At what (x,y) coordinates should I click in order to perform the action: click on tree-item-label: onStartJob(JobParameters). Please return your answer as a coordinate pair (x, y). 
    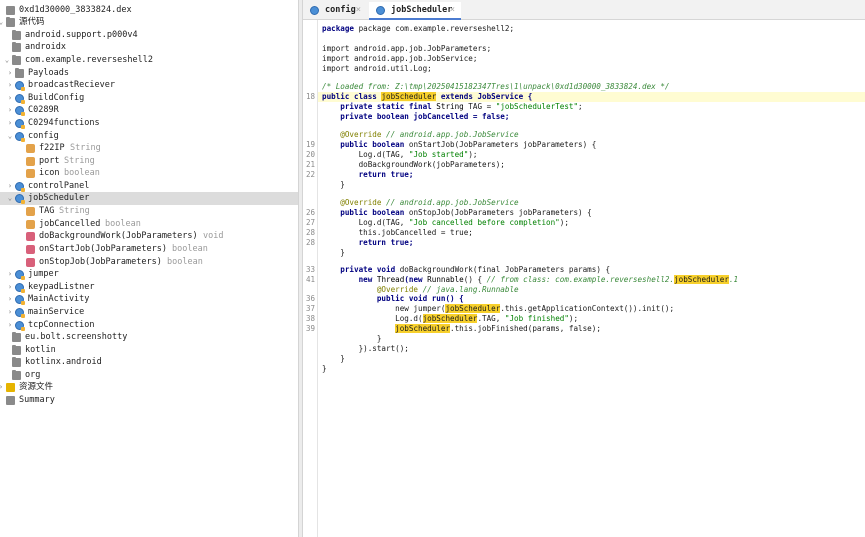
    Looking at the image, I should click on (103, 249).